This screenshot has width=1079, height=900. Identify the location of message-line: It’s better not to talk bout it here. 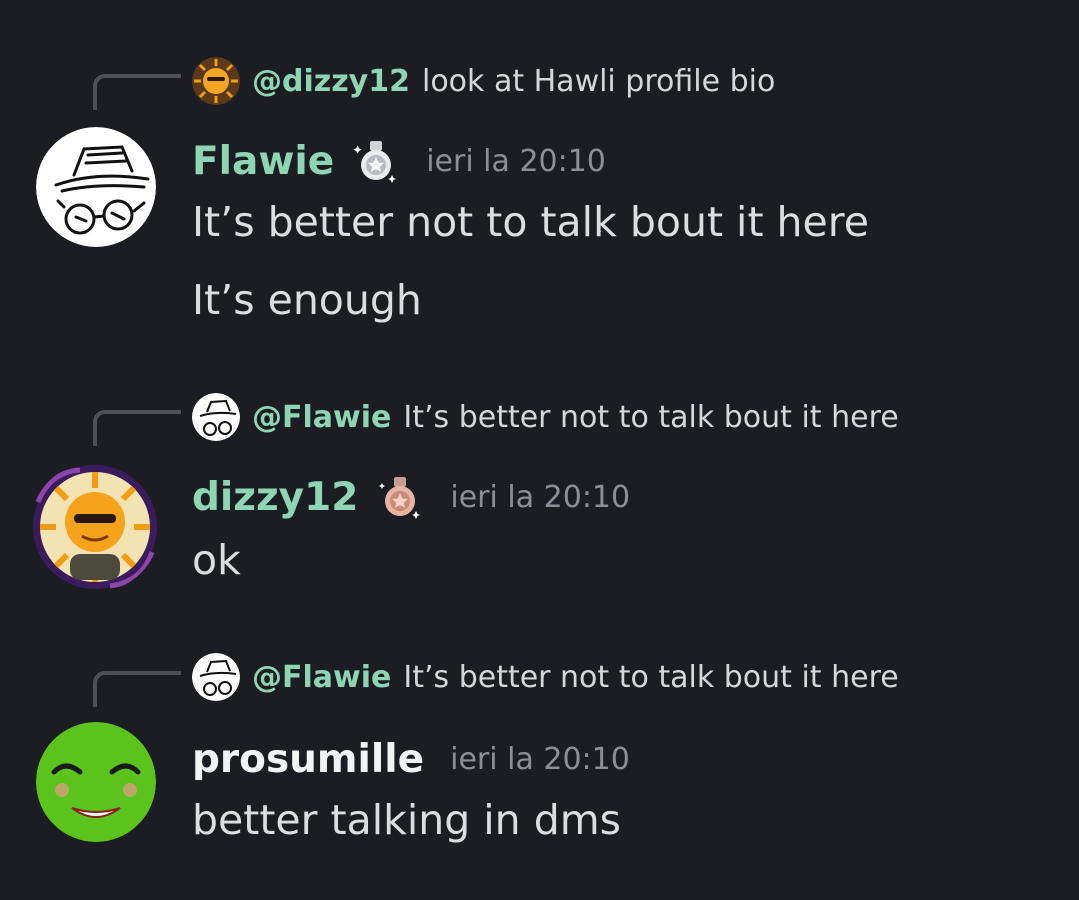
(530, 222).